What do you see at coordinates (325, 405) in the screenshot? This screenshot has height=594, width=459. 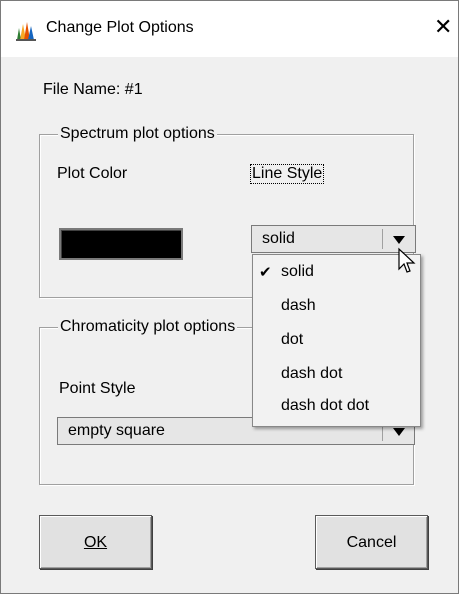 I see `option-label: dash dot dot` at bounding box center [325, 405].